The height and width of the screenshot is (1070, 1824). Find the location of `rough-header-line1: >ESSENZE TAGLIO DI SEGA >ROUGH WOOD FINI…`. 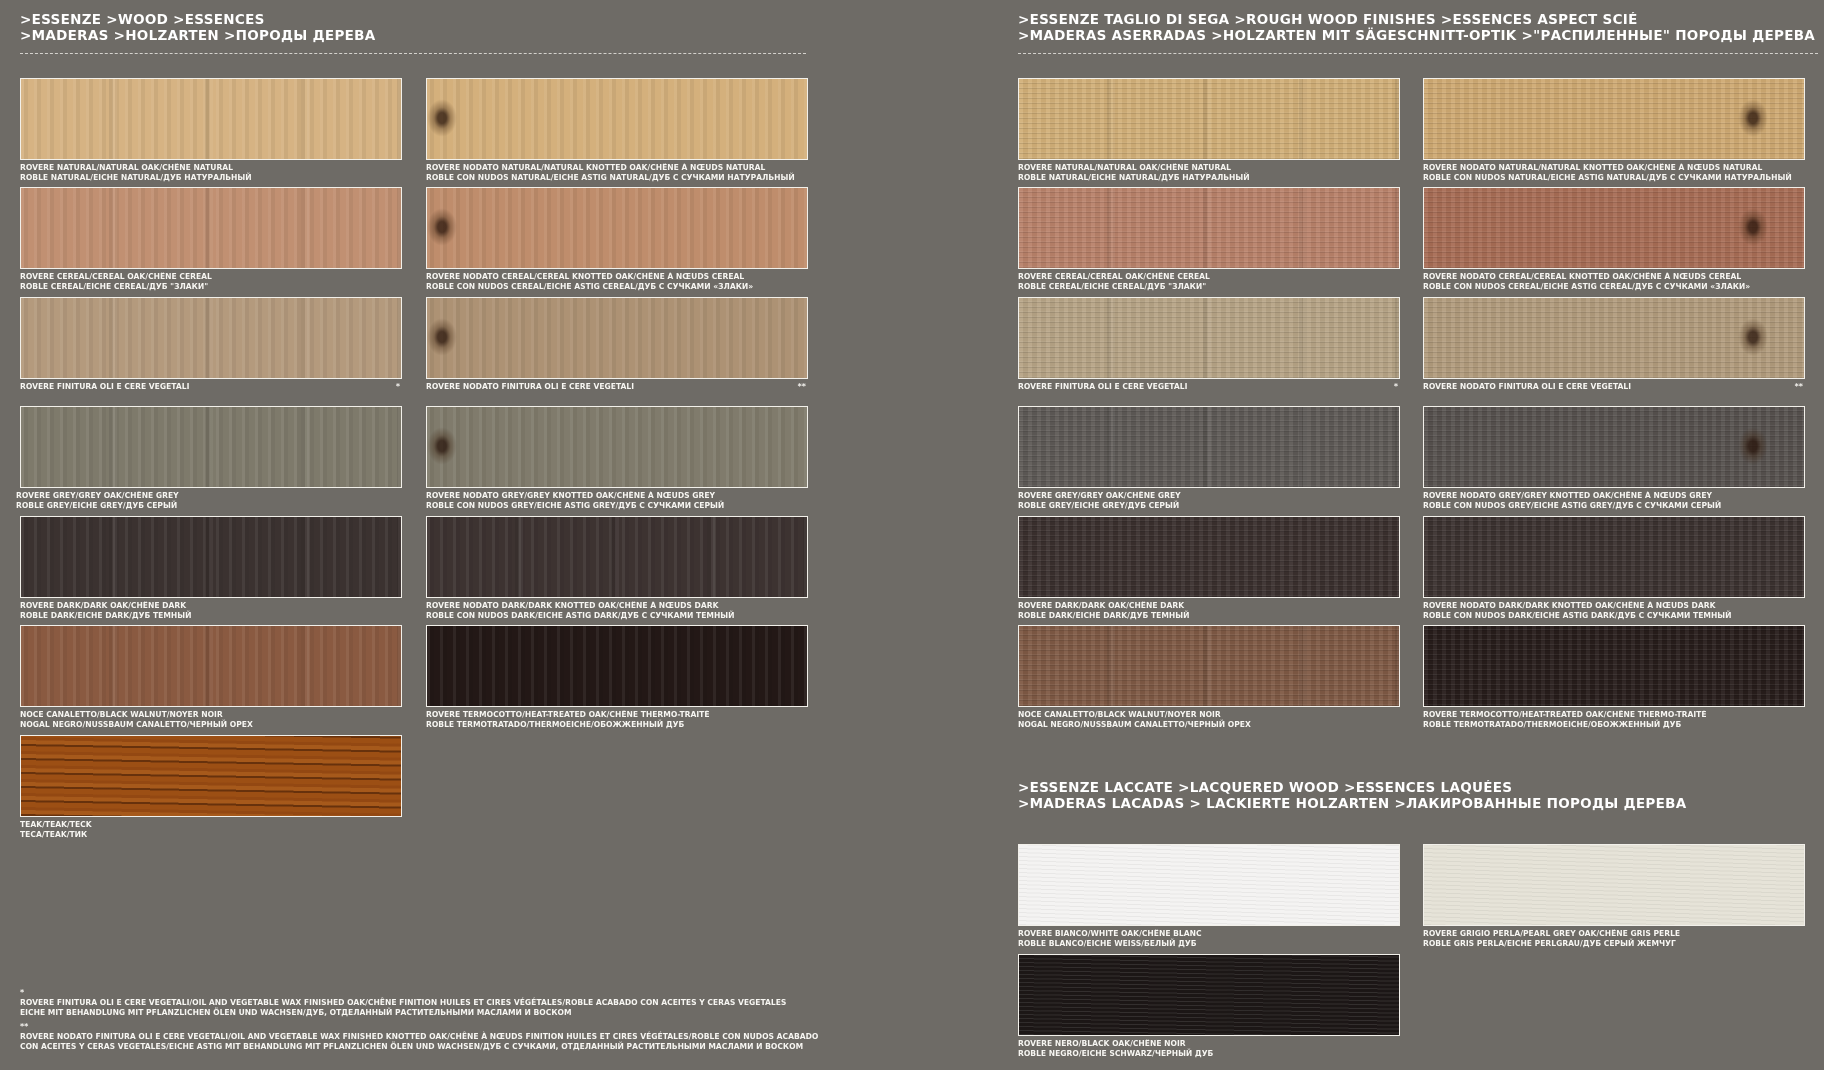

rough-header-line1: >ESSENZE TAGLIO DI SEGA >ROUGH WOOD FINI… is located at coordinates (1328, 20).